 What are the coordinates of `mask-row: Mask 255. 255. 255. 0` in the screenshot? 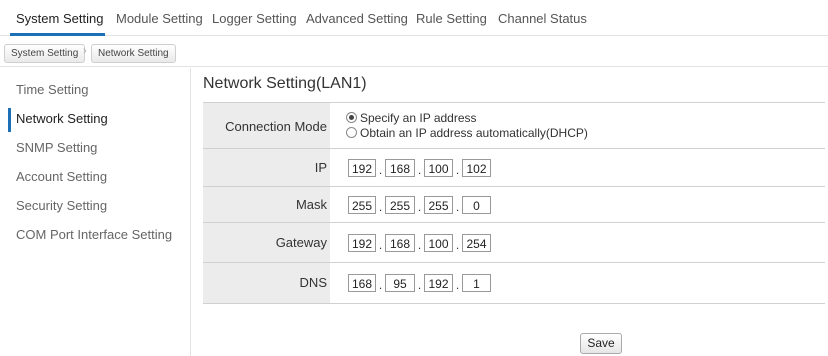 It's located at (514, 205).